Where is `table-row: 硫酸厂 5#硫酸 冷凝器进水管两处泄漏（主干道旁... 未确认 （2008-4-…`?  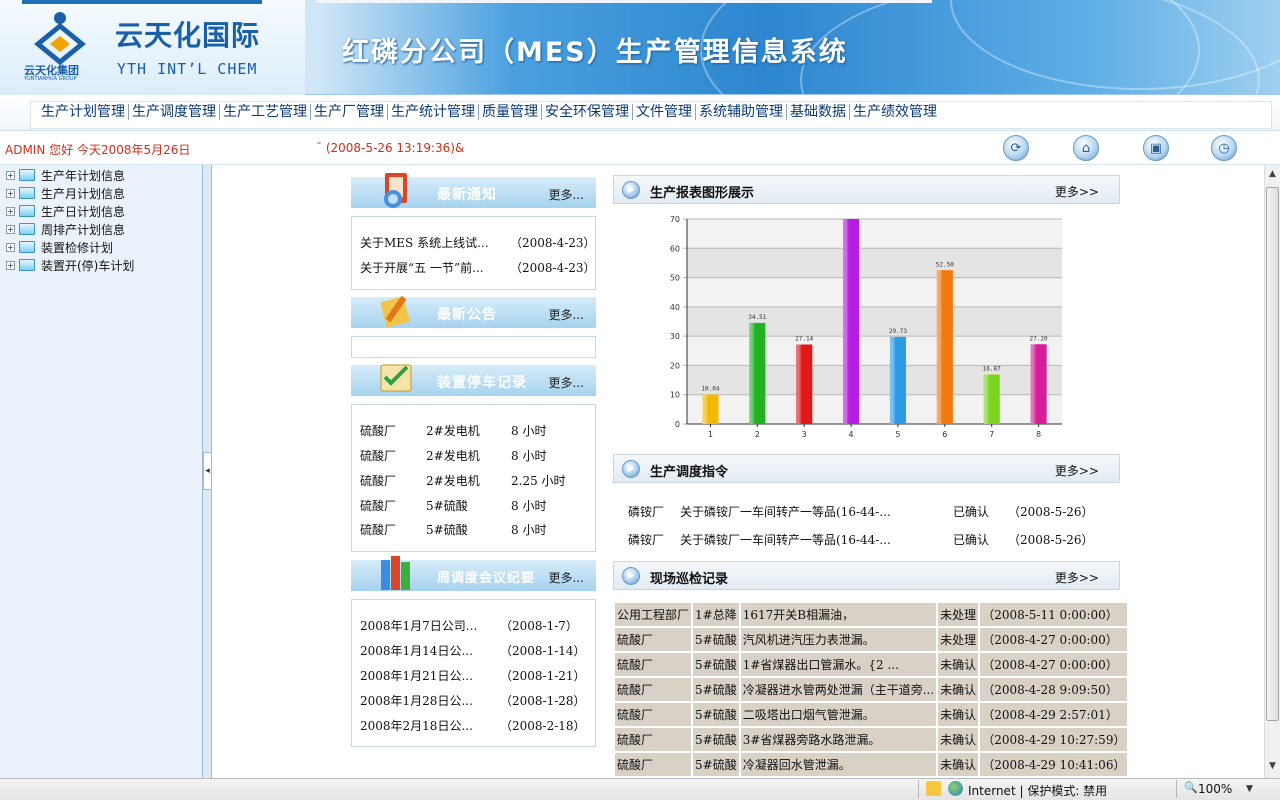 table-row: 硫酸厂 5#硫酸 冷凝器进水管两处泄漏（主干道旁... 未确认 （2008-4-… is located at coordinates (871, 689).